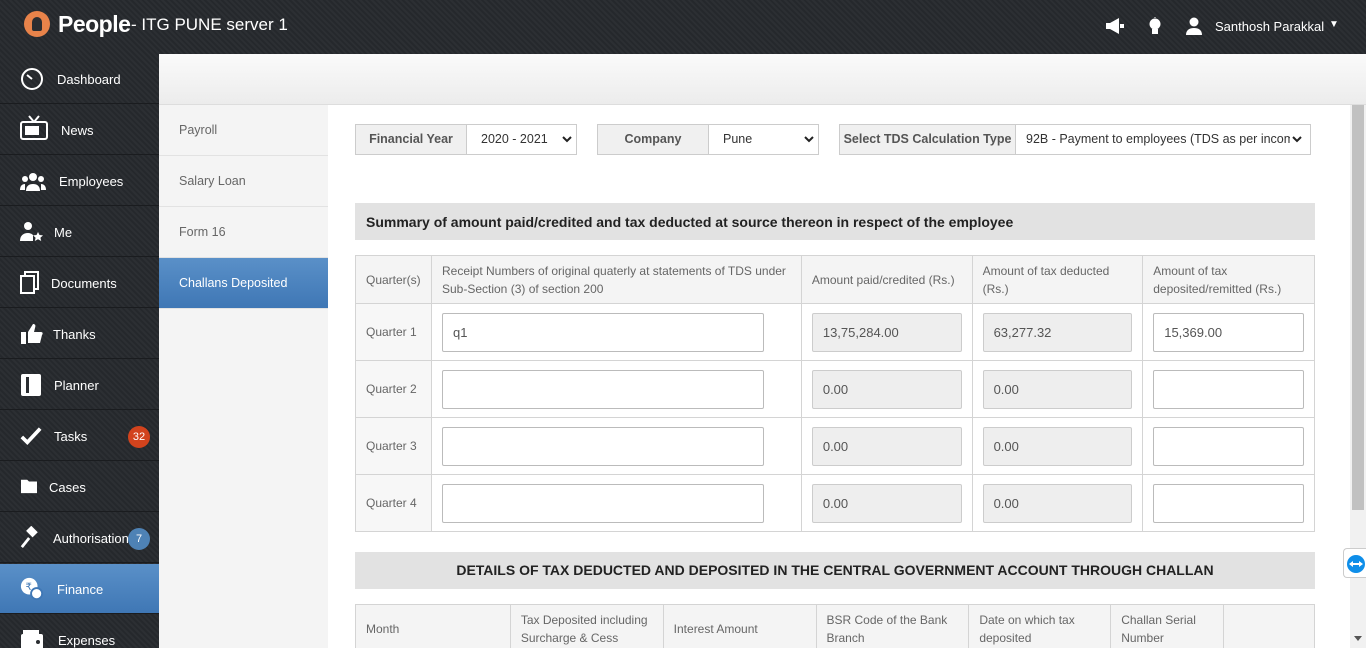 Image resolution: width=1366 pixels, height=648 pixels. I want to click on company-label: Company, so click(653, 139).